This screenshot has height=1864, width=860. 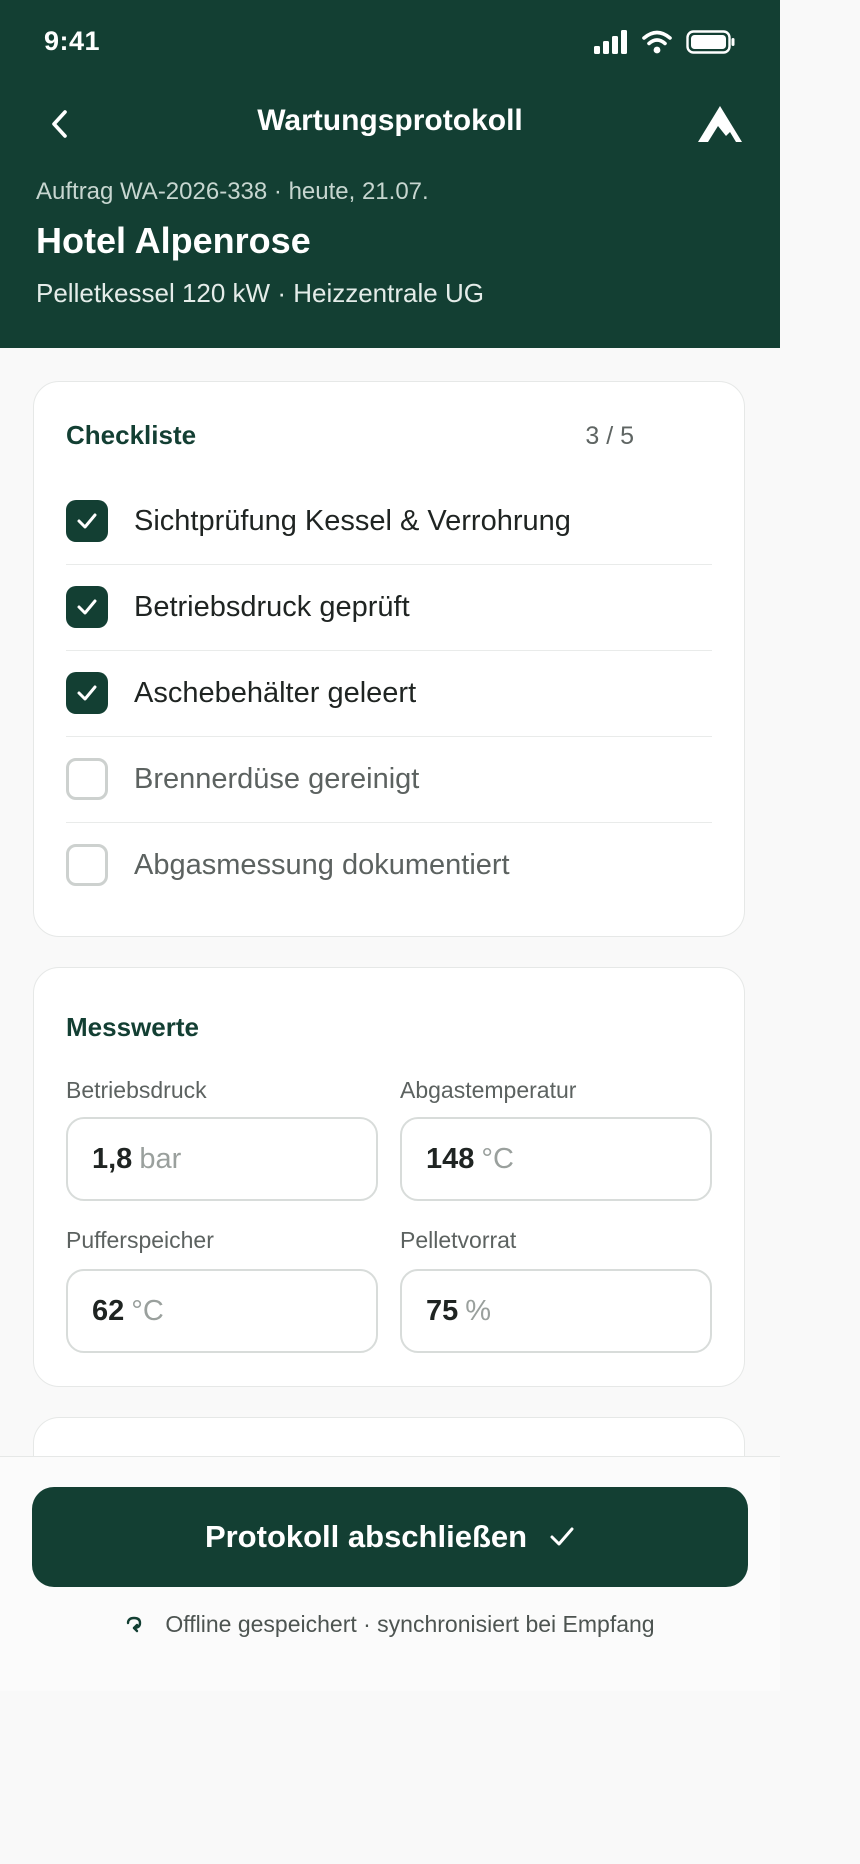 What do you see at coordinates (108, 1310) in the screenshot?
I see `field-value: 62` at bounding box center [108, 1310].